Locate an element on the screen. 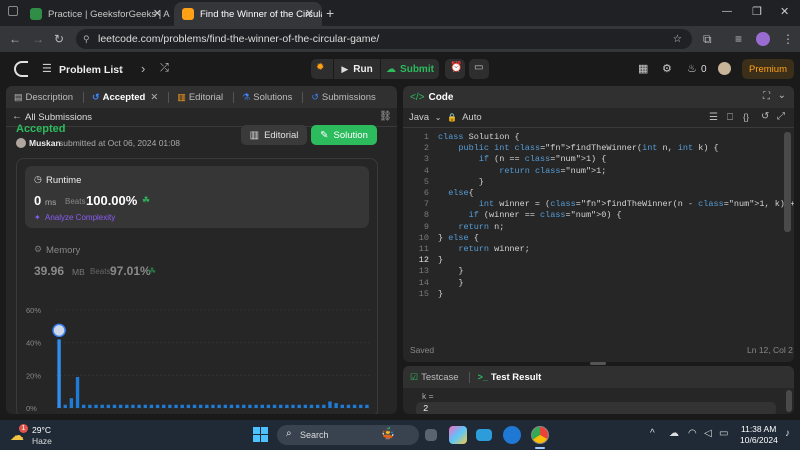  extensions-icon: ⧉ is located at coordinates (707, 39).